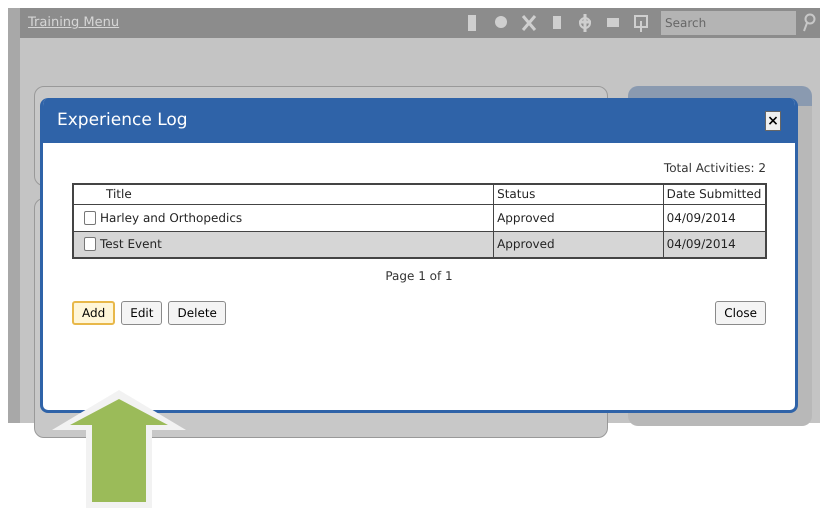 This screenshot has width=822, height=508. What do you see at coordinates (579, 194) in the screenshot?
I see `column-header: Status` at bounding box center [579, 194].